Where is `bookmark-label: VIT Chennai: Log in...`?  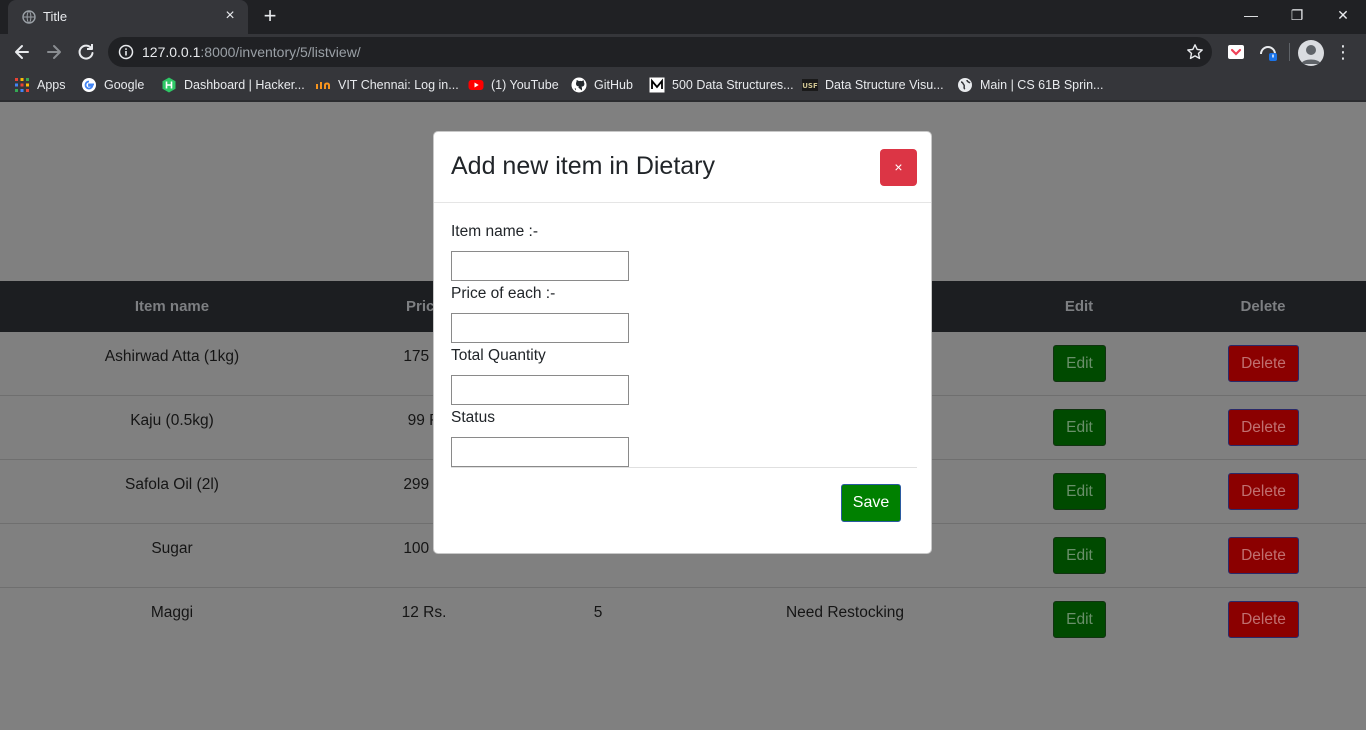
bookmark-label: VIT Chennai: Log in... is located at coordinates (398, 85).